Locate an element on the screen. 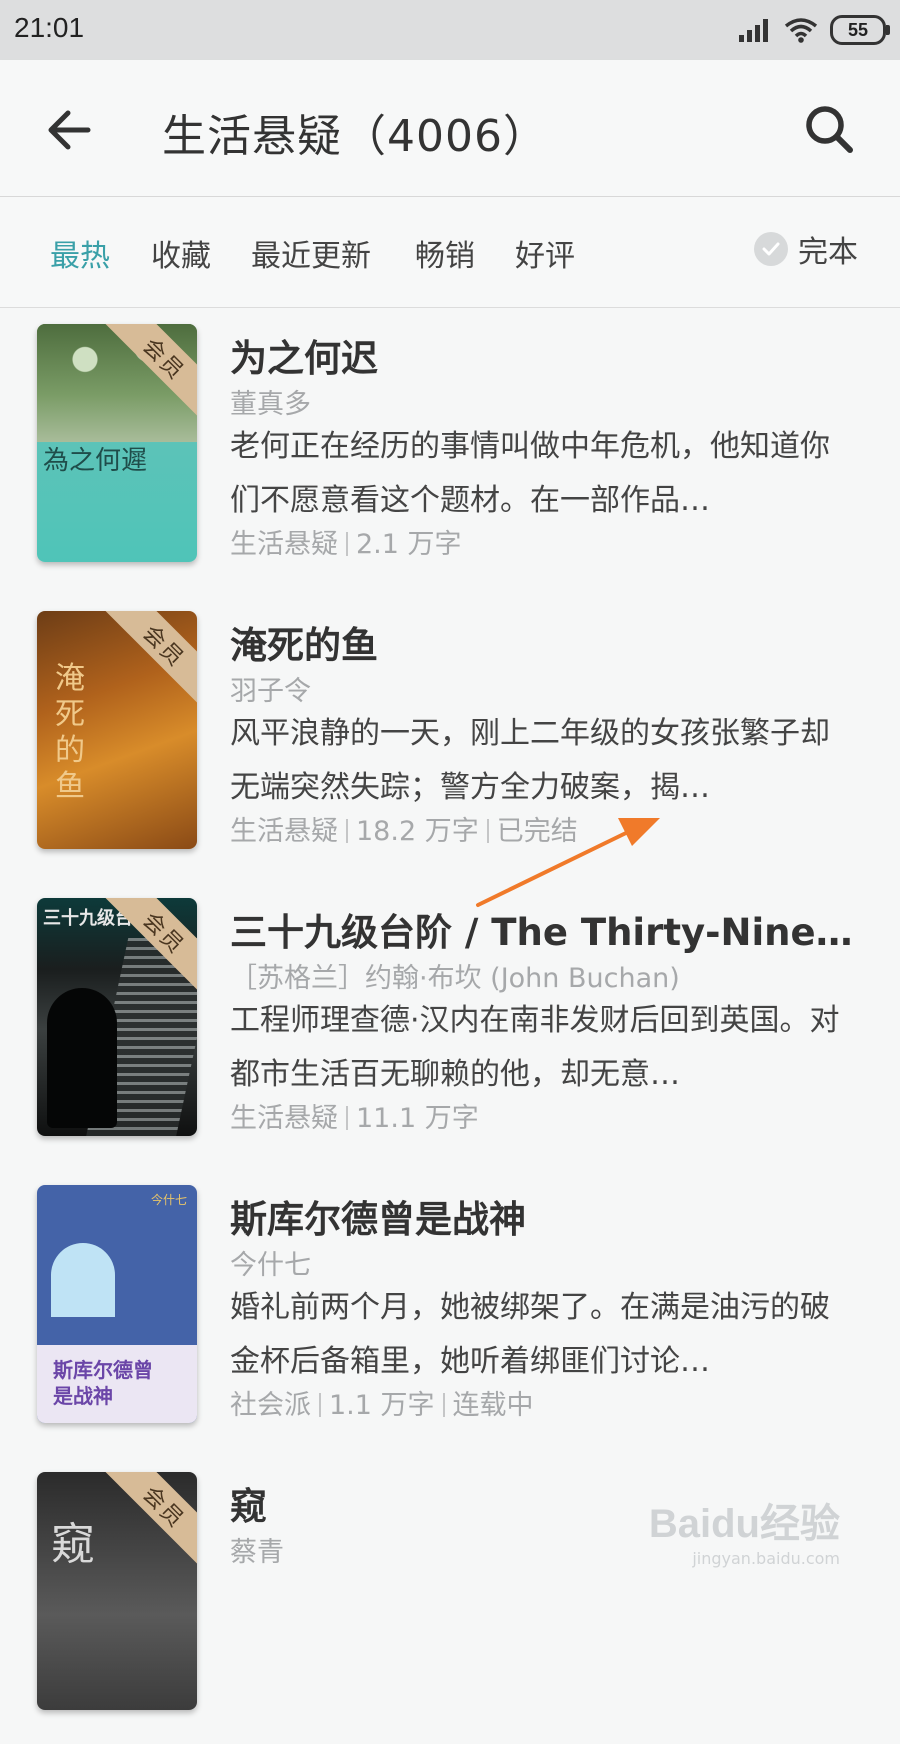  book-status: 已完结 is located at coordinates (537, 831).